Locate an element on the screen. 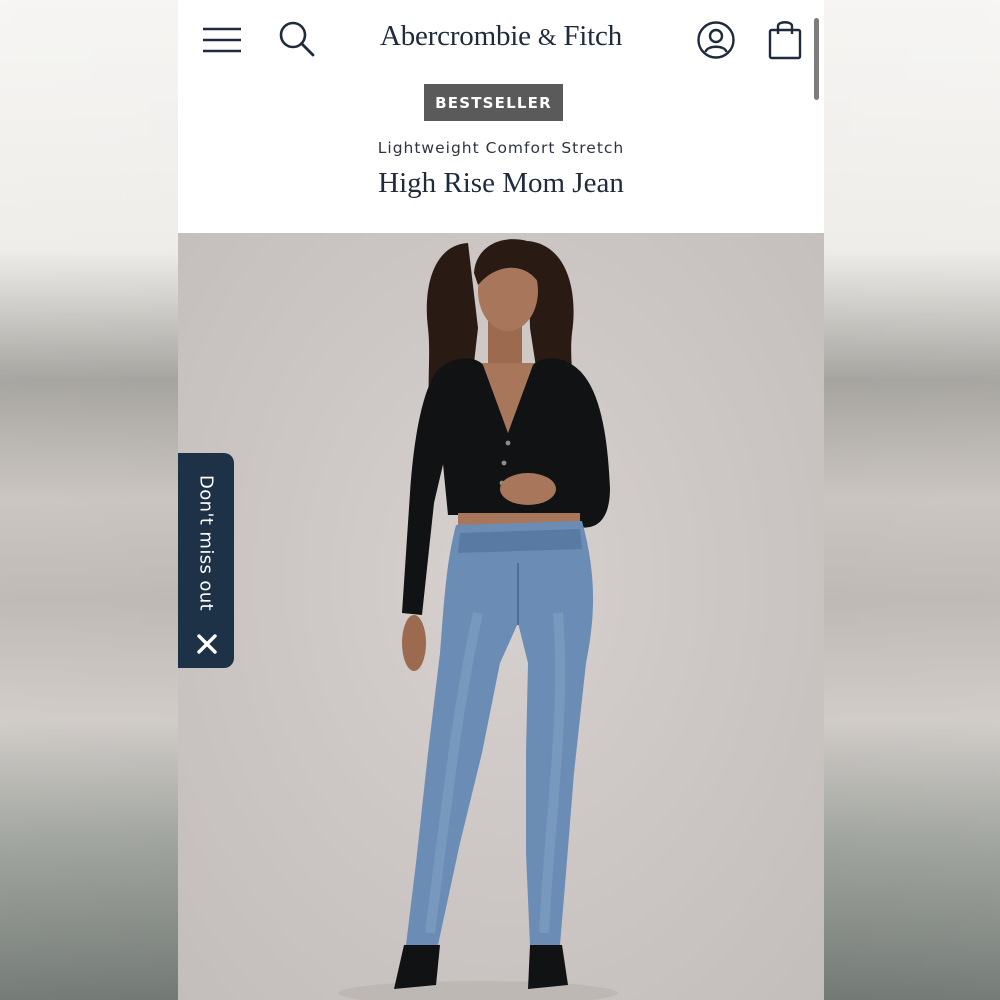 The image size is (1000, 1000). promo-label: Don't miss out is located at coordinates (206, 543).